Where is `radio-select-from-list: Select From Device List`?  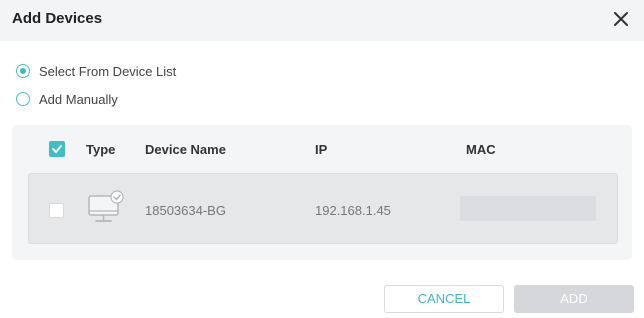
radio-select-from-list: Select From Device List is located at coordinates (96, 71).